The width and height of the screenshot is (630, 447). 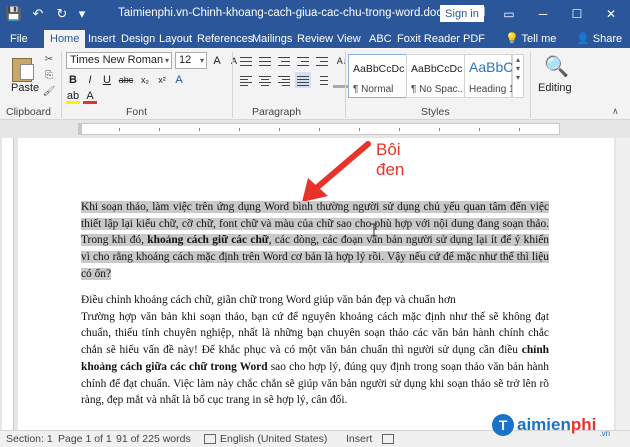 I want to click on italic-button: I, so click(x=90, y=80).